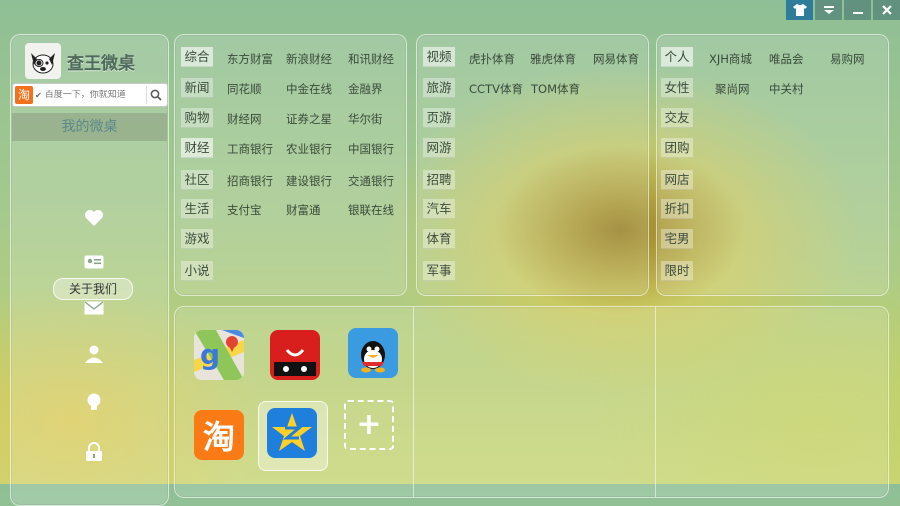 Image resolution: width=900 pixels, height=506 pixels. What do you see at coordinates (439, 209) in the screenshot?
I see `category-tab: 汽车` at bounding box center [439, 209].